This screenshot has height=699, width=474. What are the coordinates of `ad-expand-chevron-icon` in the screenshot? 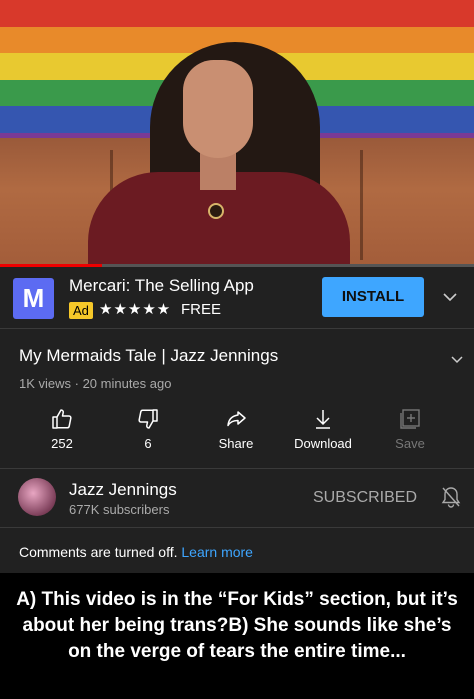 It's located at (450, 297).